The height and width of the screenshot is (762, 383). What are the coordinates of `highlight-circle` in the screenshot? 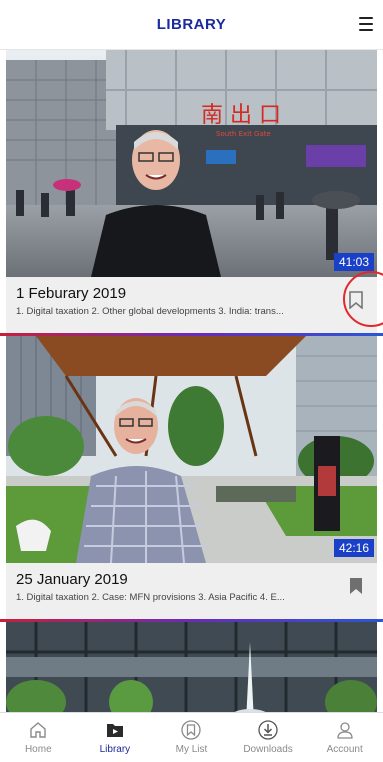 It's located at (363, 299).